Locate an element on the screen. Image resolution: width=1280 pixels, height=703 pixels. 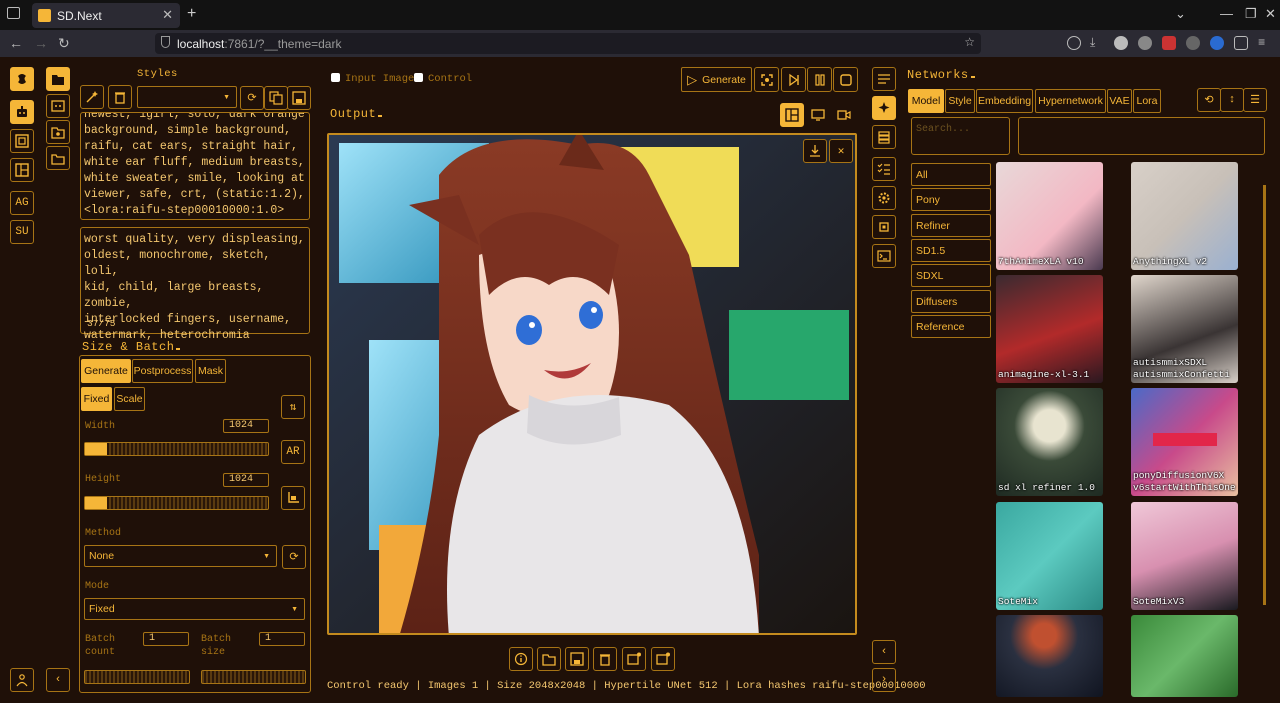
prompt-folder-icon is located at coordinates (58, 79).